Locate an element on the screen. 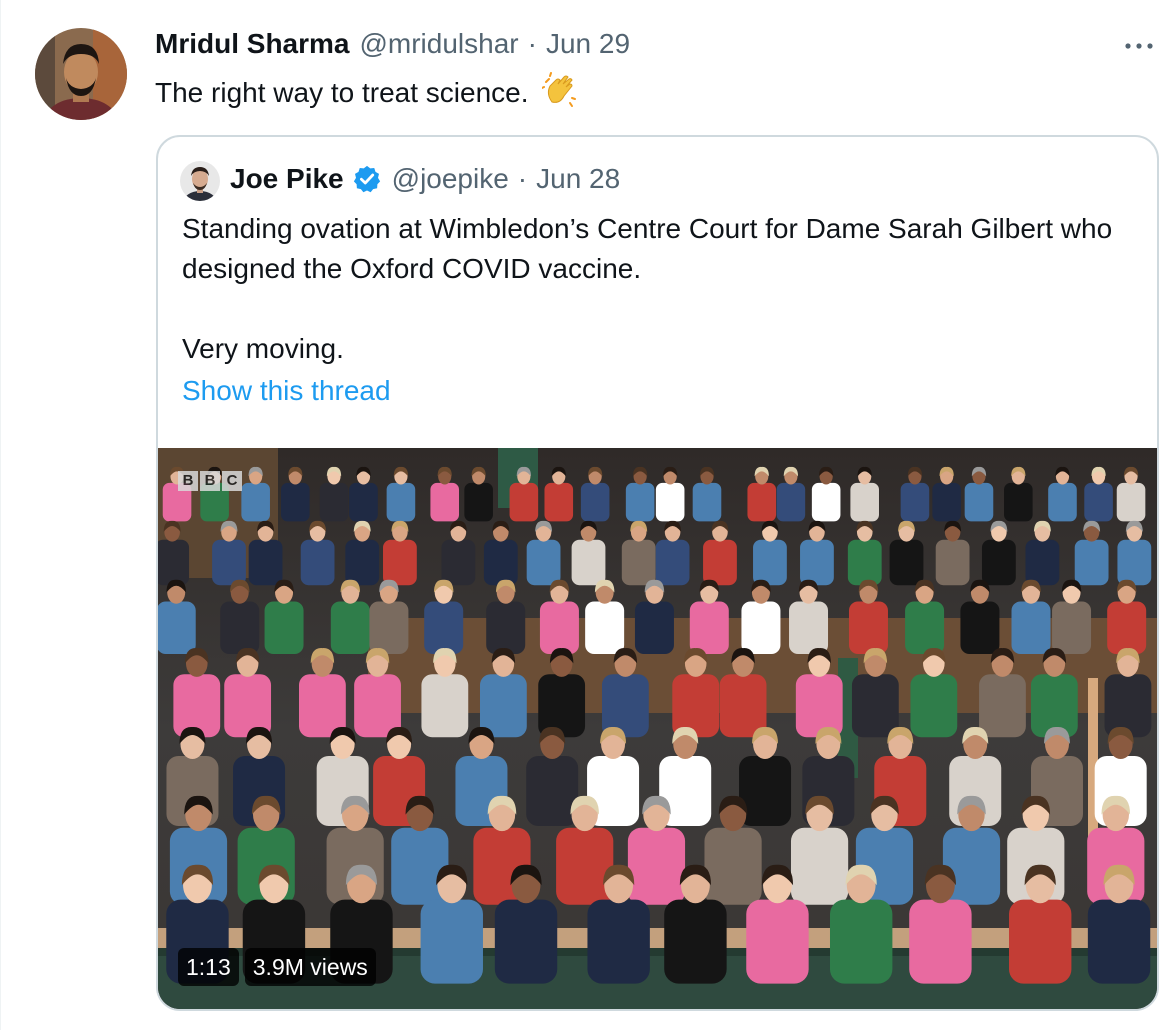 The width and height of the screenshot is (1169, 1030). tweet-text: The right way to treat science. is located at coordinates (366, 95).